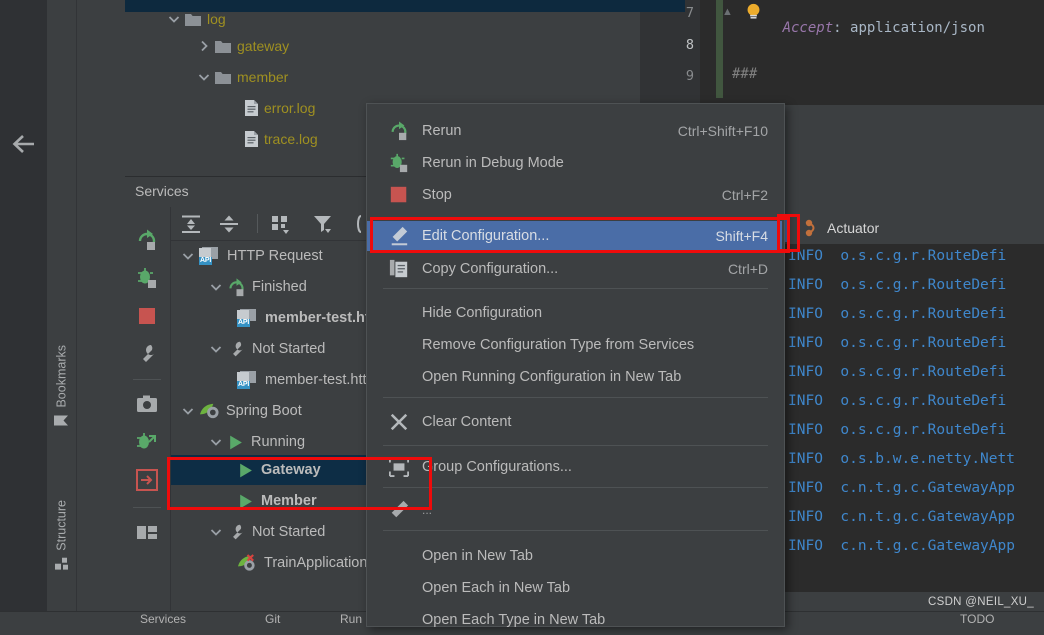 This screenshot has width=1044, height=635. Describe the element at coordinates (147, 442) in the screenshot. I see `debug-attach-icon` at that location.